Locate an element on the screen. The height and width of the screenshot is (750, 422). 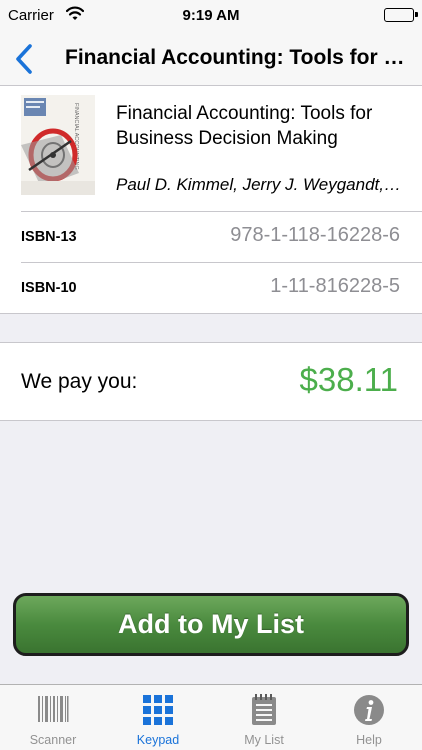
tab-help: Help is located at coordinates (369, 717).